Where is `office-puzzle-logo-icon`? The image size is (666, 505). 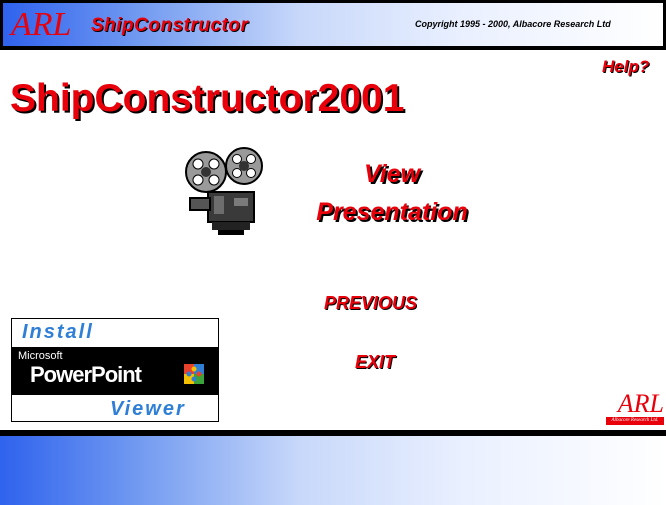 office-puzzle-logo-icon is located at coordinates (194, 374).